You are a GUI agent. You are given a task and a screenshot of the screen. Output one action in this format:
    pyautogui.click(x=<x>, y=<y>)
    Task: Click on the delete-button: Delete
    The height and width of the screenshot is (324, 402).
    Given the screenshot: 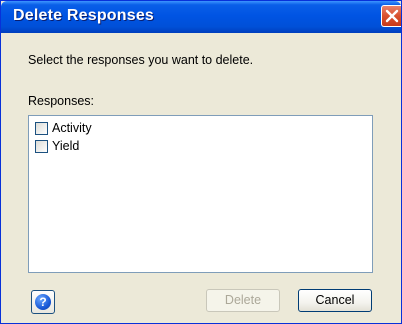 What is the action you would take?
    pyautogui.click(x=243, y=300)
    